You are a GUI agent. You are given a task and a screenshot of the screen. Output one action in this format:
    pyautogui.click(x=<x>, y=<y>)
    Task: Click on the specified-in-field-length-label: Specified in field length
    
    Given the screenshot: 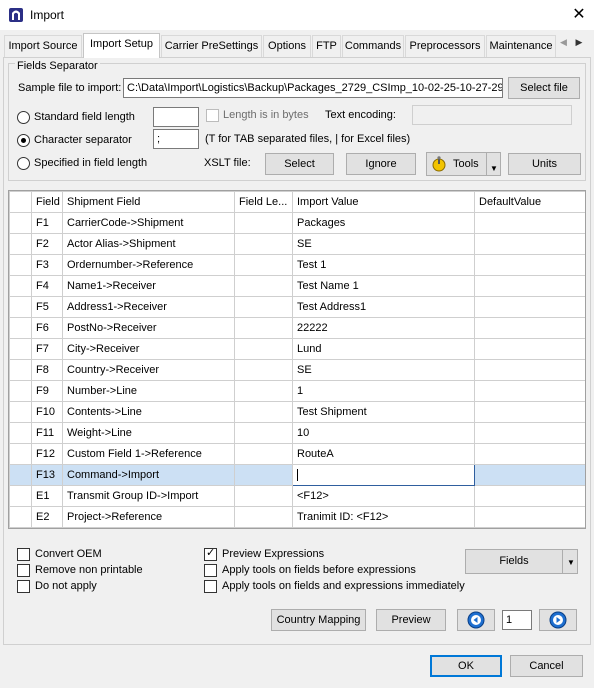 What is the action you would take?
    pyautogui.click(x=90, y=163)
    